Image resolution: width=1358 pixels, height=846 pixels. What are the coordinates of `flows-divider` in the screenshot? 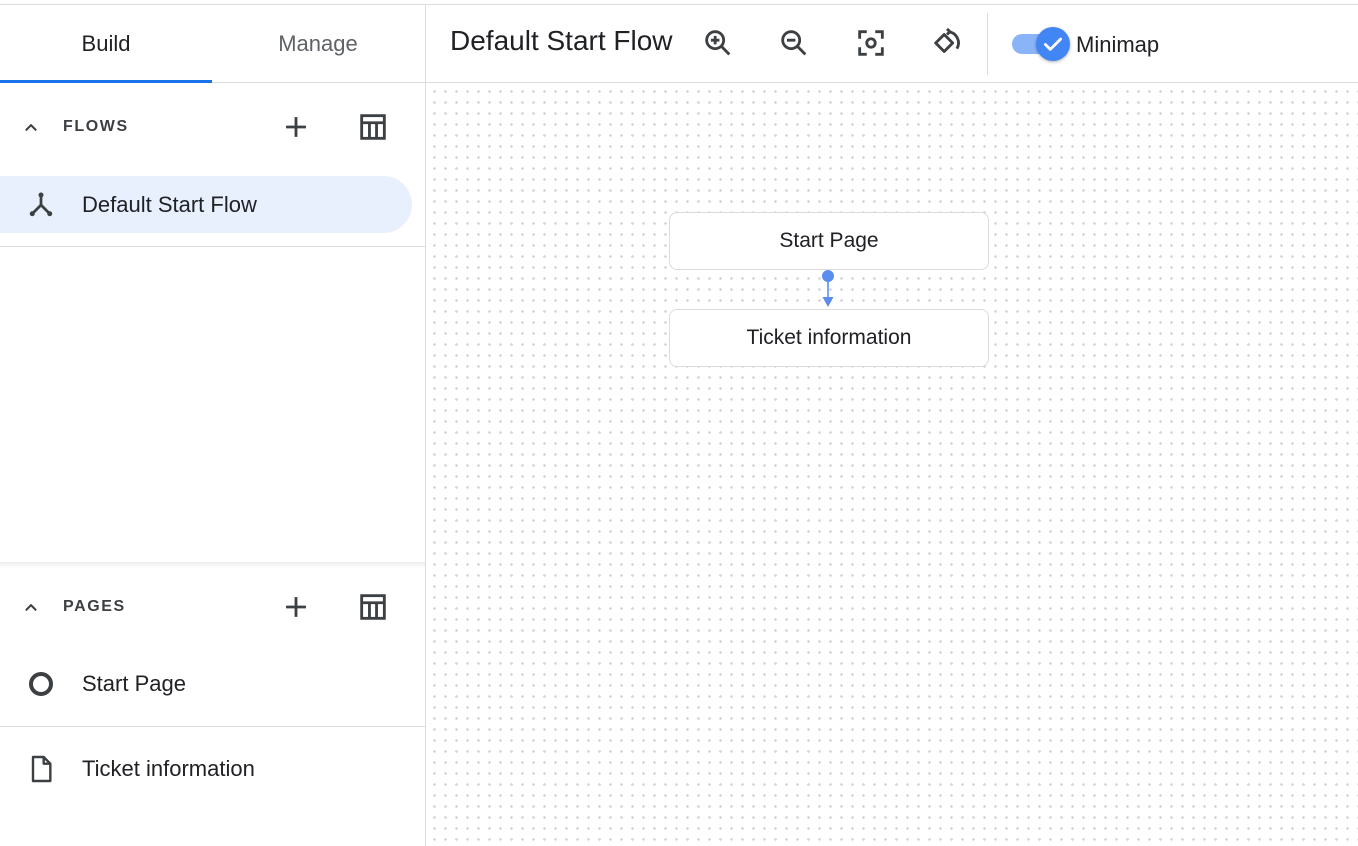 It's located at (212, 246).